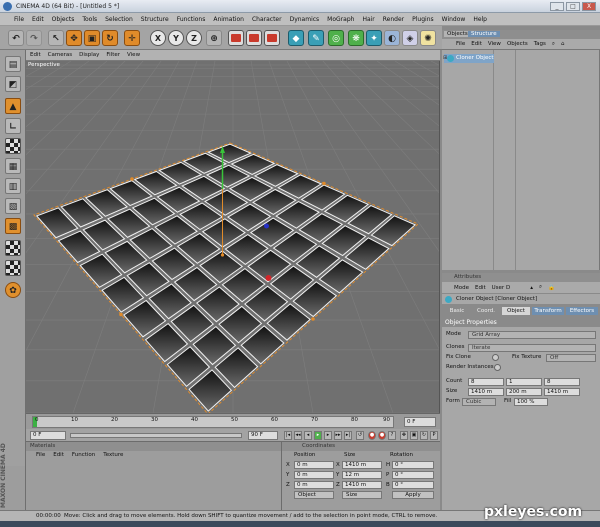 This screenshot has height=527, width=600. Describe the element at coordinates (531, 288) in the screenshot. I see `arrow-up-icon: ▴` at that location.